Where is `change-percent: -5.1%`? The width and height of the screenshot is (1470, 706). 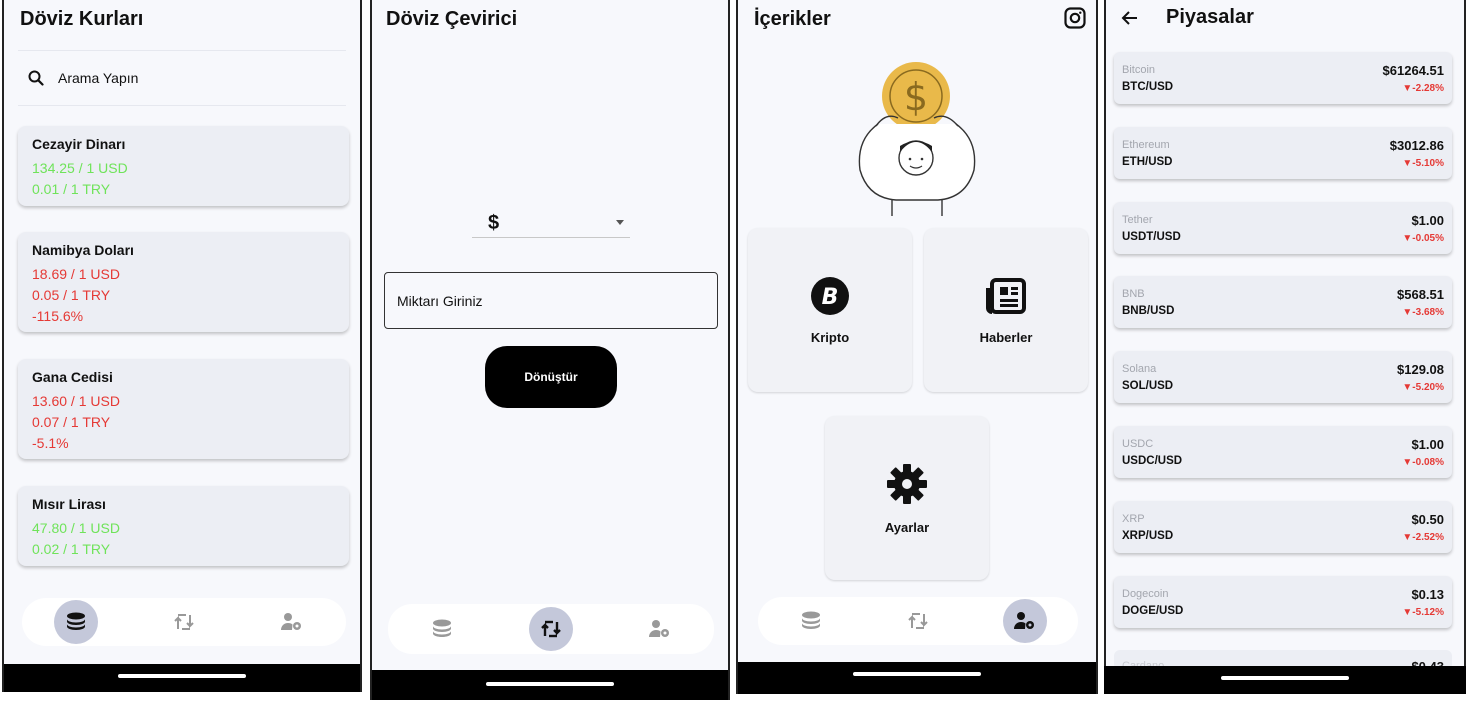
change-percent: -5.1% is located at coordinates (50, 443).